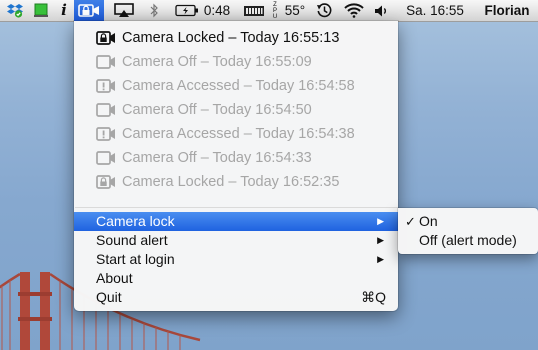 This screenshot has width=538, height=350. What do you see at coordinates (236, 221) in the screenshot?
I see `camera-lock-menu-item: Camera lock ▶` at bounding box center [236, 221].